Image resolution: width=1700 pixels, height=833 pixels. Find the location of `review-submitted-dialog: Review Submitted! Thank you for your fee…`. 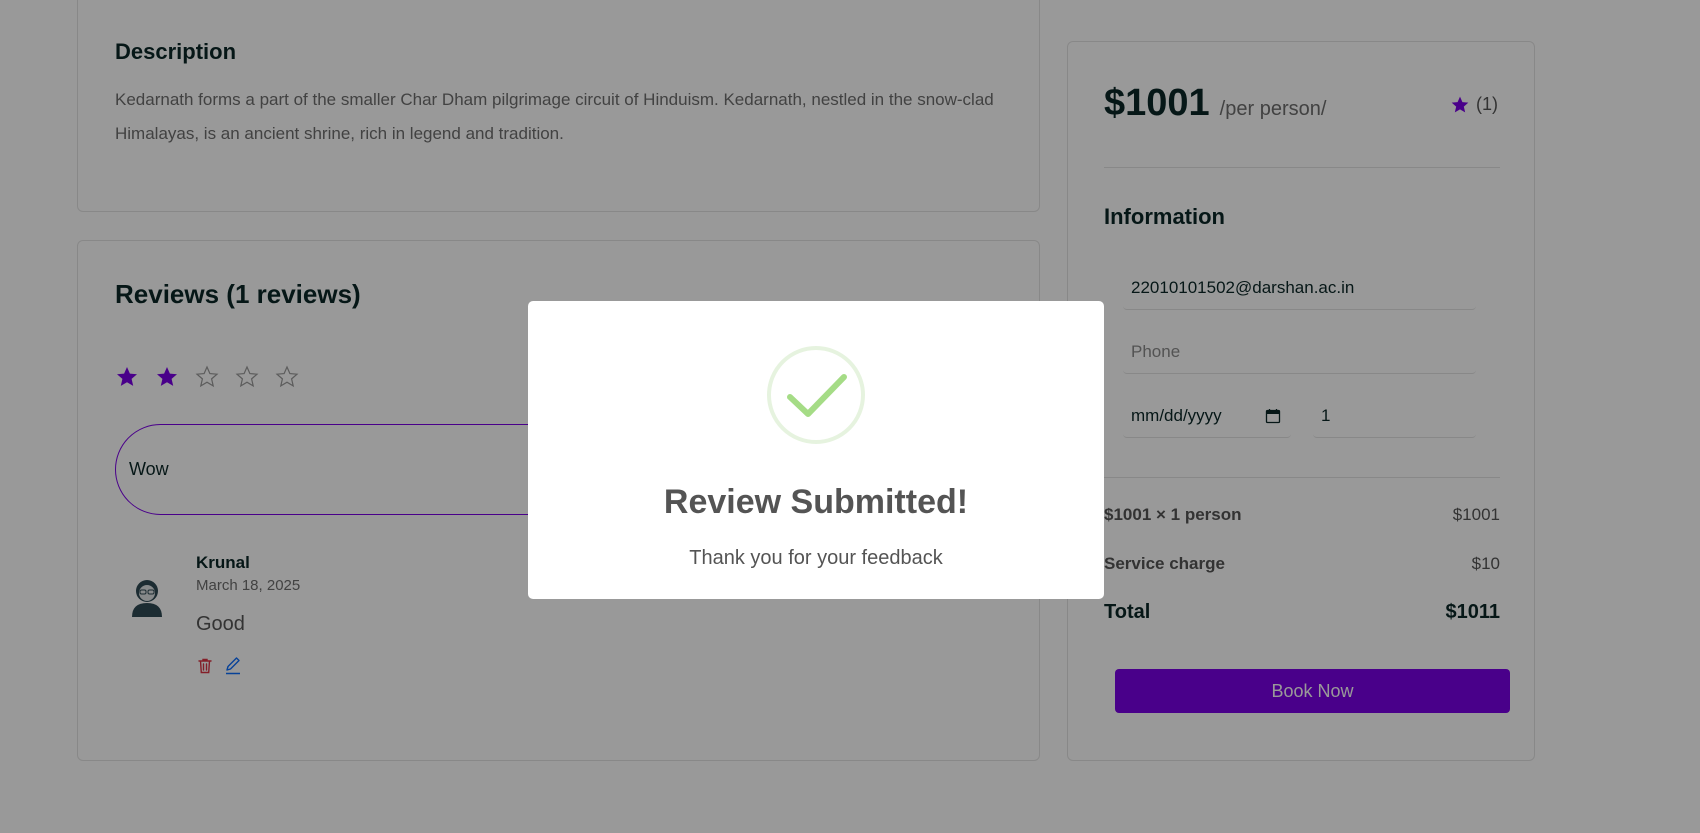

review-submitted-dialog: Review Submitted! Thank you for your fee… is located at coordinates (816, 450).